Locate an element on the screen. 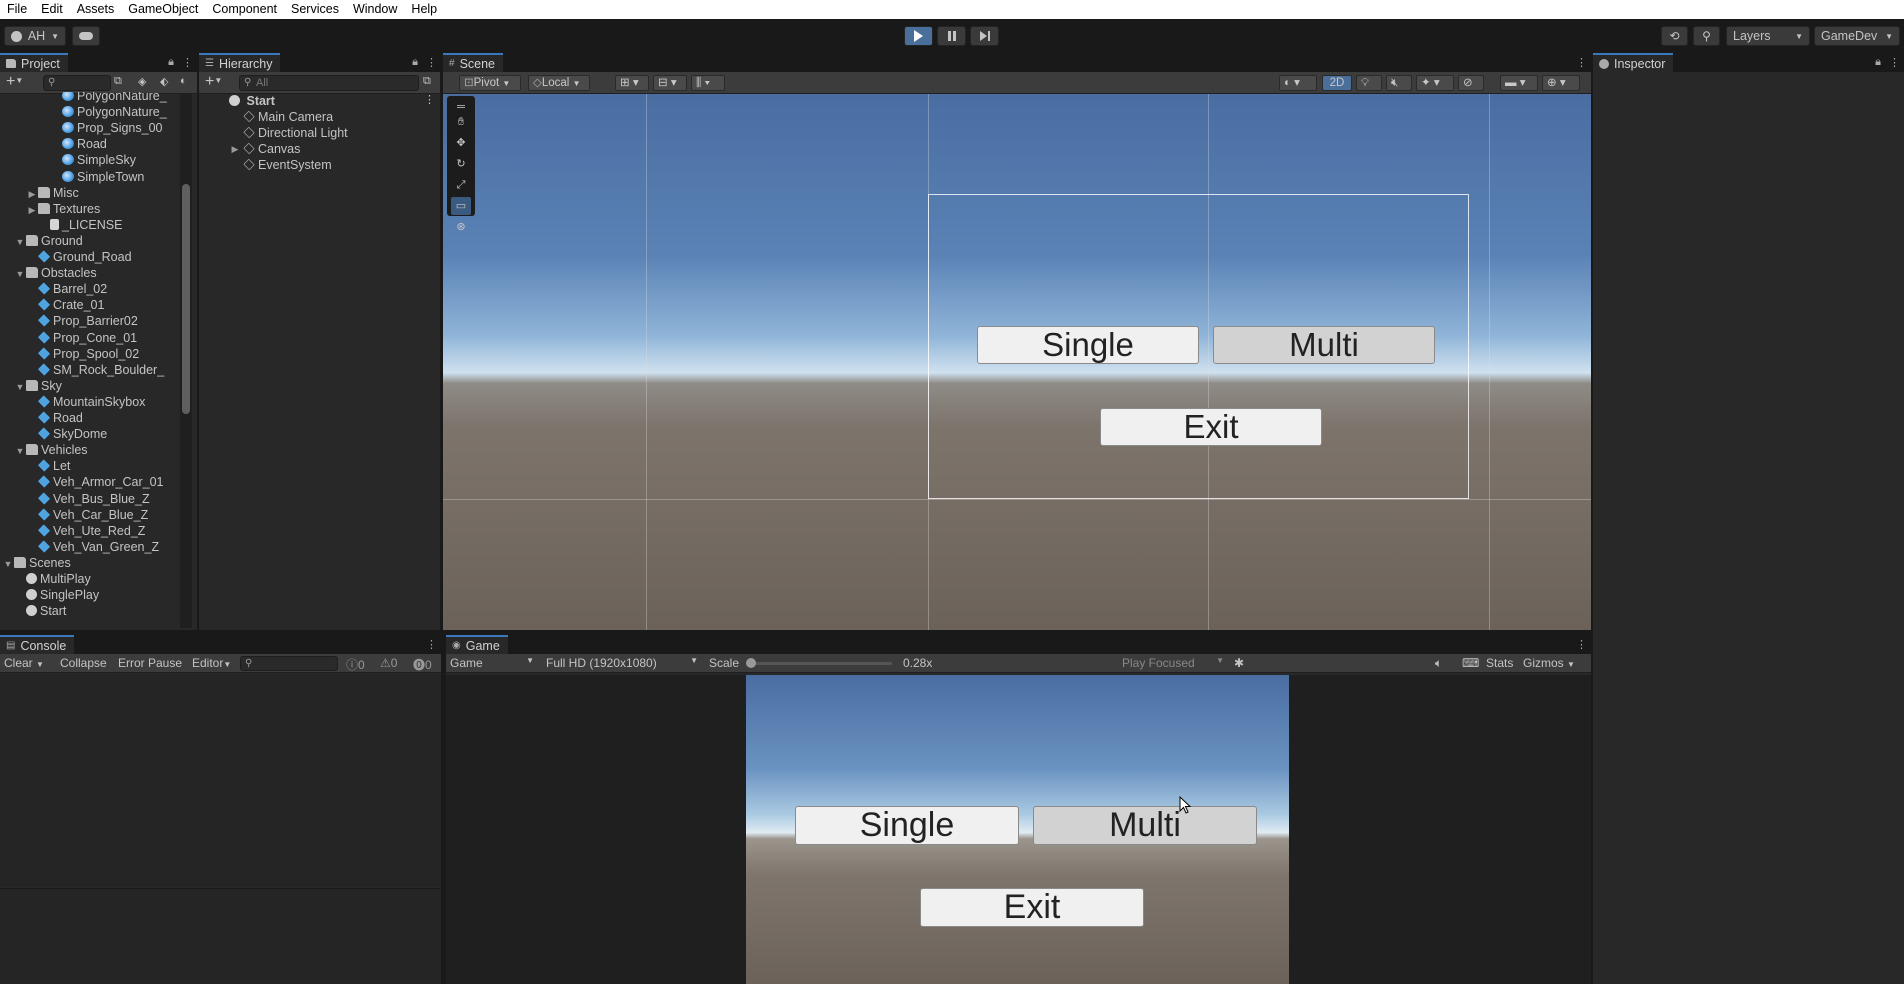  gizmos-dropdown: Gizmos ▼ is located at coordinates (1549, 663).